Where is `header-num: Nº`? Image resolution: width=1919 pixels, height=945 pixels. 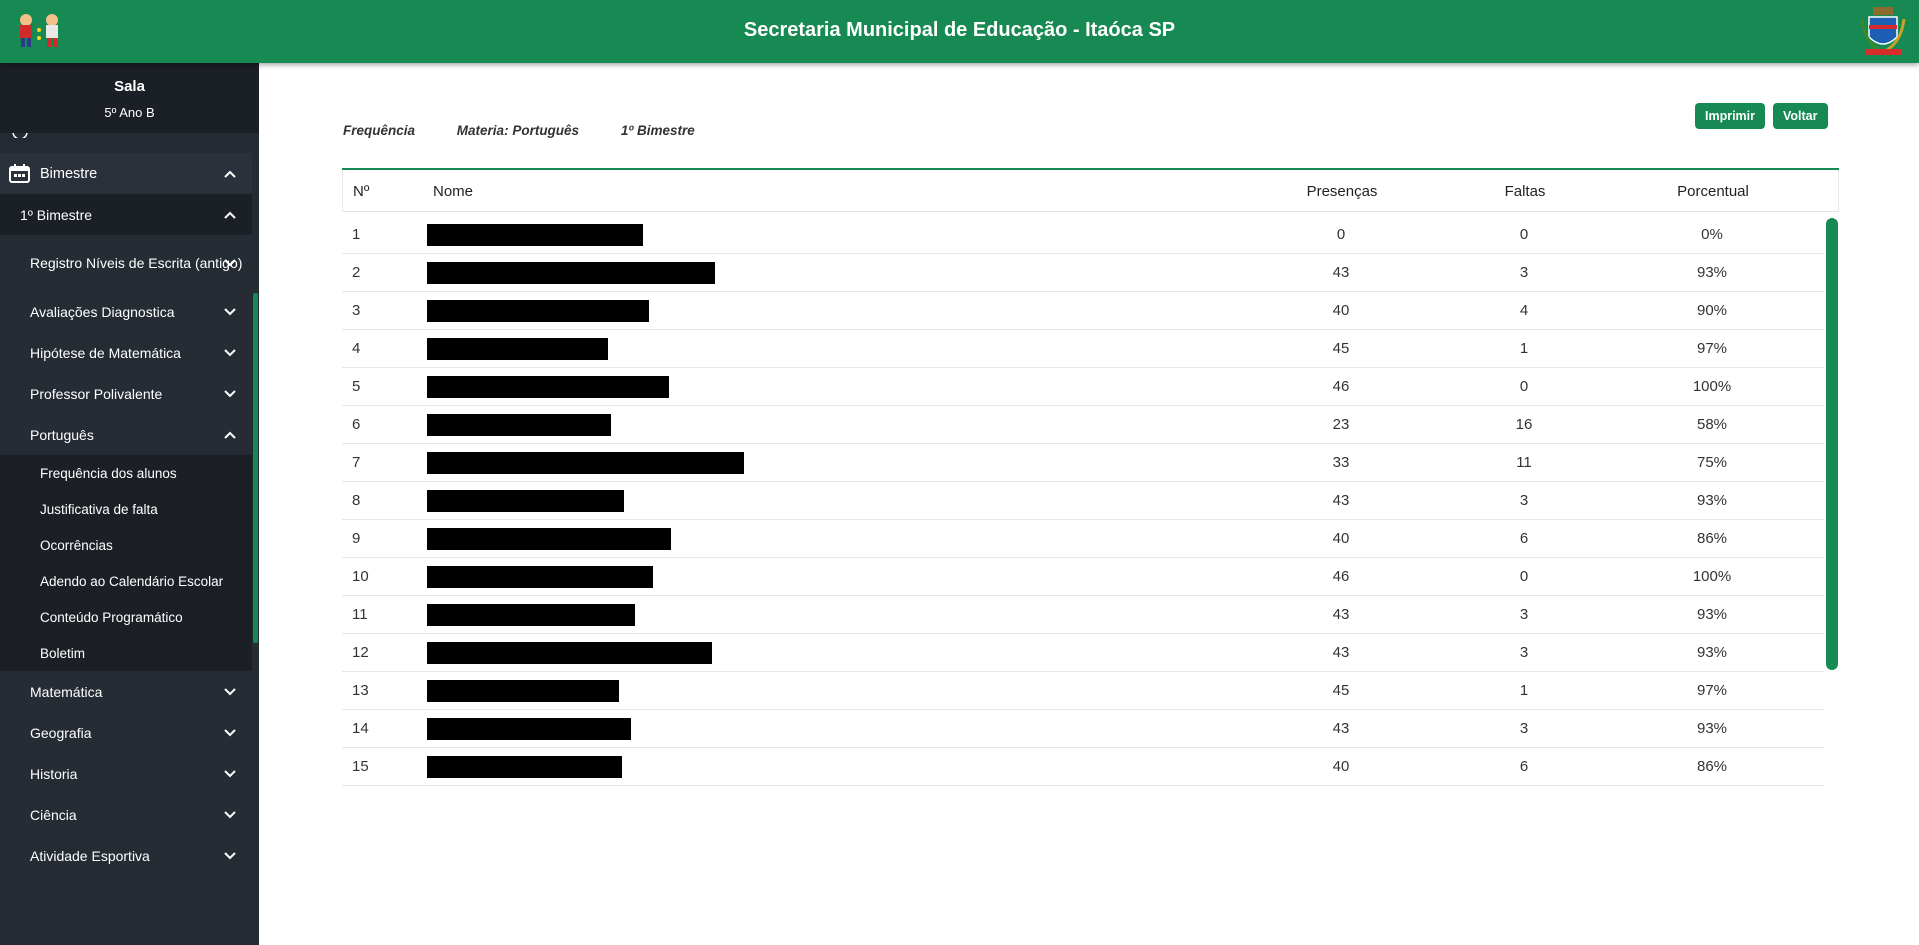 header-num: Nº is located at coordinates (361, 191).